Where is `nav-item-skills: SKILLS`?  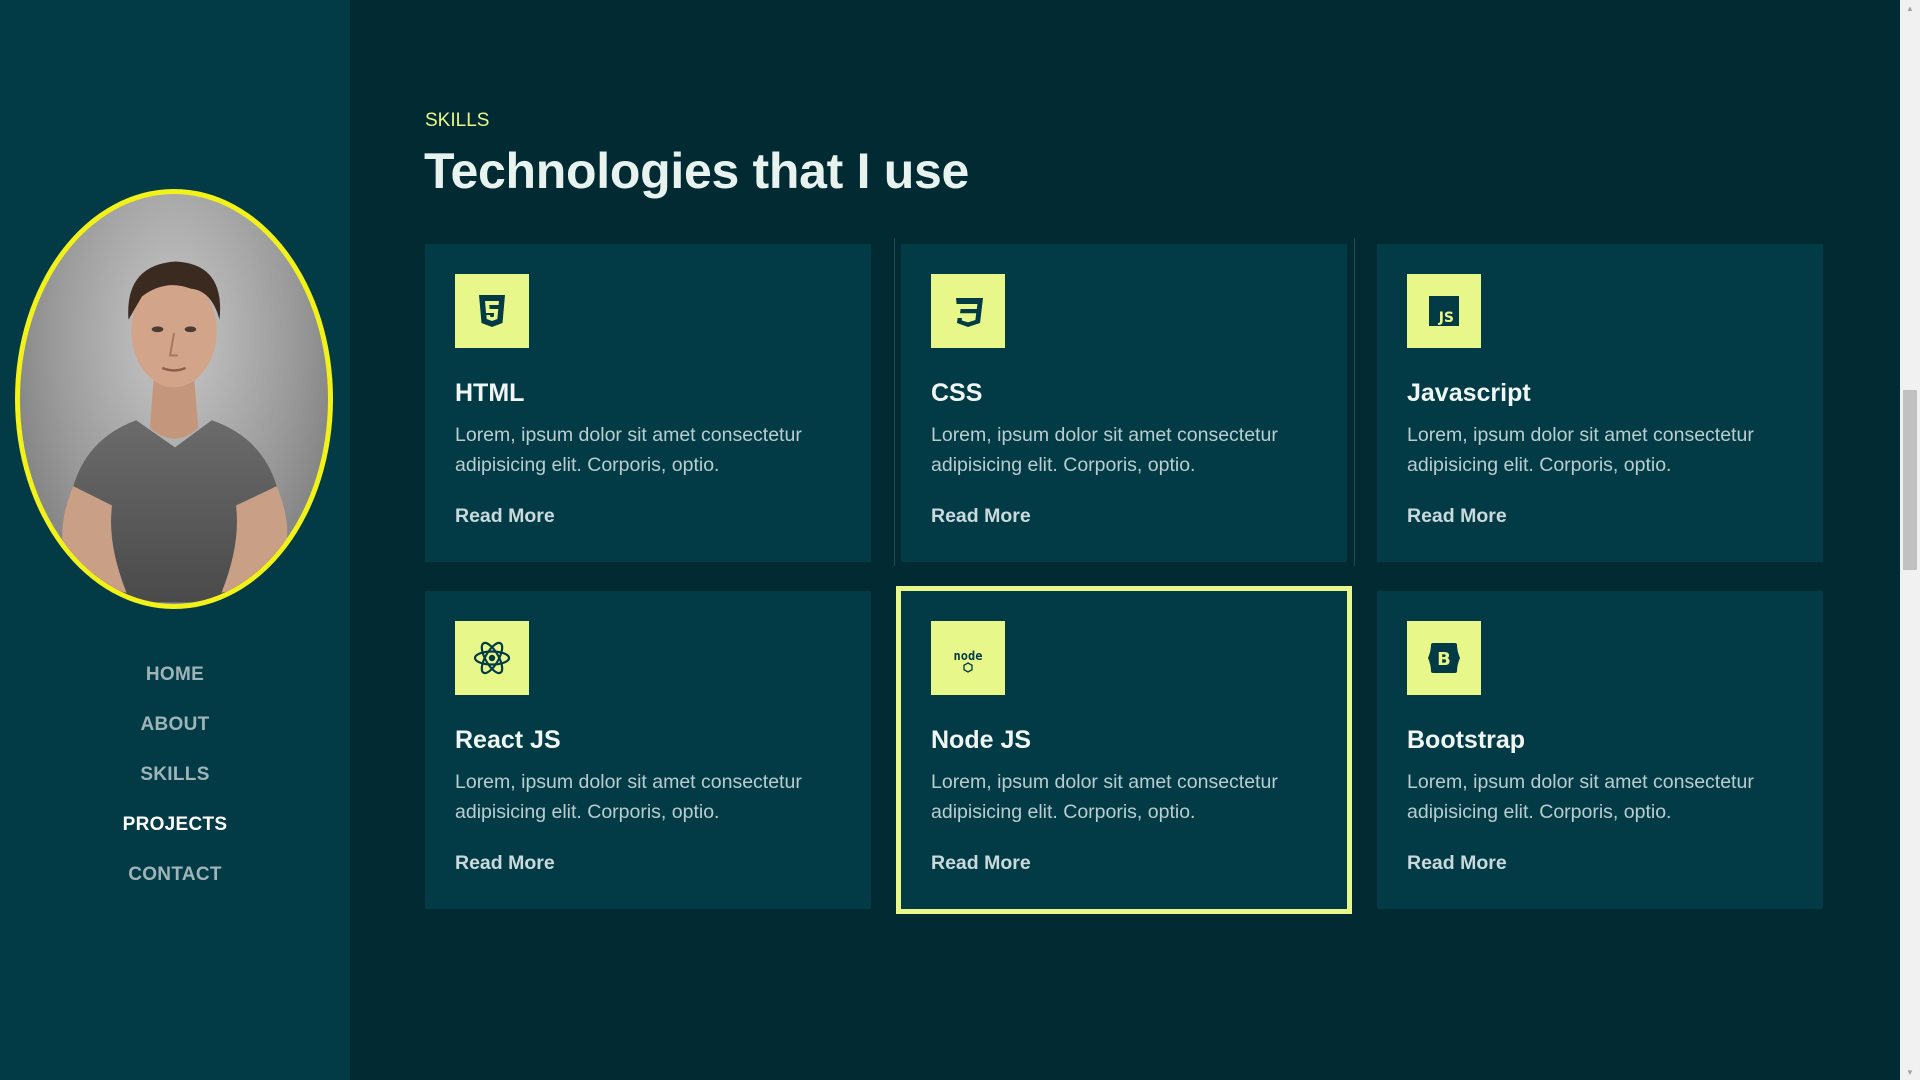 nav-item-skills: SKILLS is located at coordinates (175, 780).